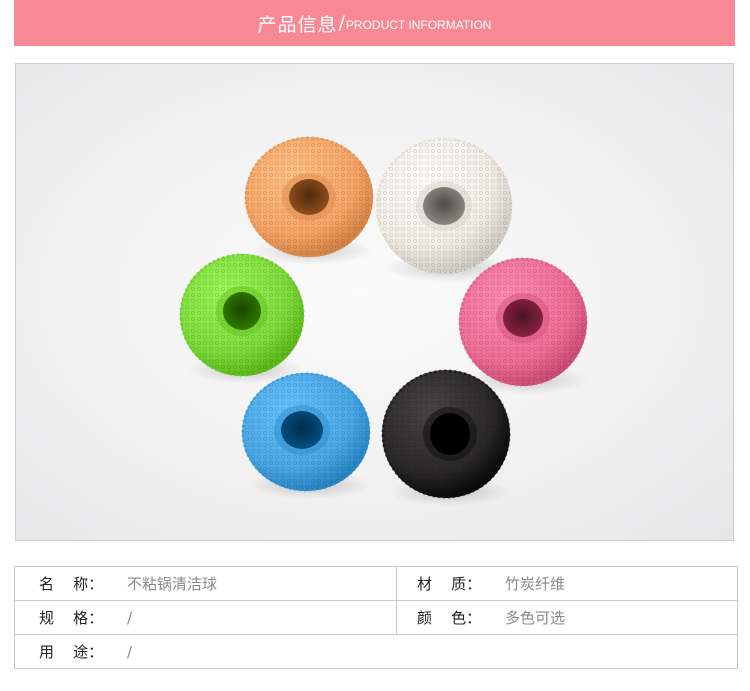  Describe the element at coordinates (449, 618) in the screenshot. I see `spec-label-color: 颜 色：` at that location.